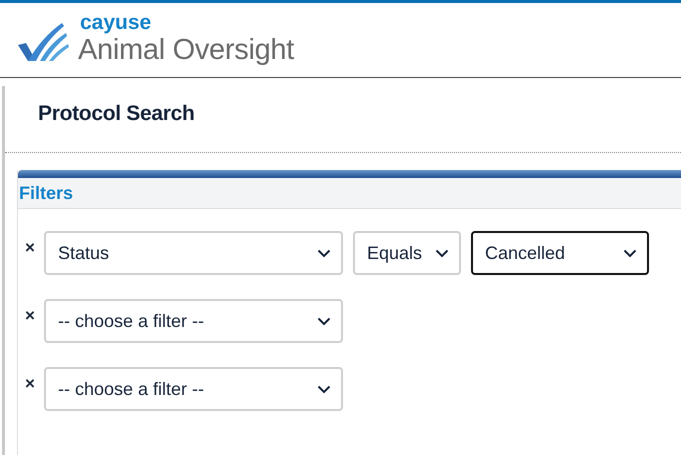 The height and width of the screenshot is (455, 681). Describe the element at coordinates (46, 193) in the screenshot. I see `panel-title: Filters` at that location.